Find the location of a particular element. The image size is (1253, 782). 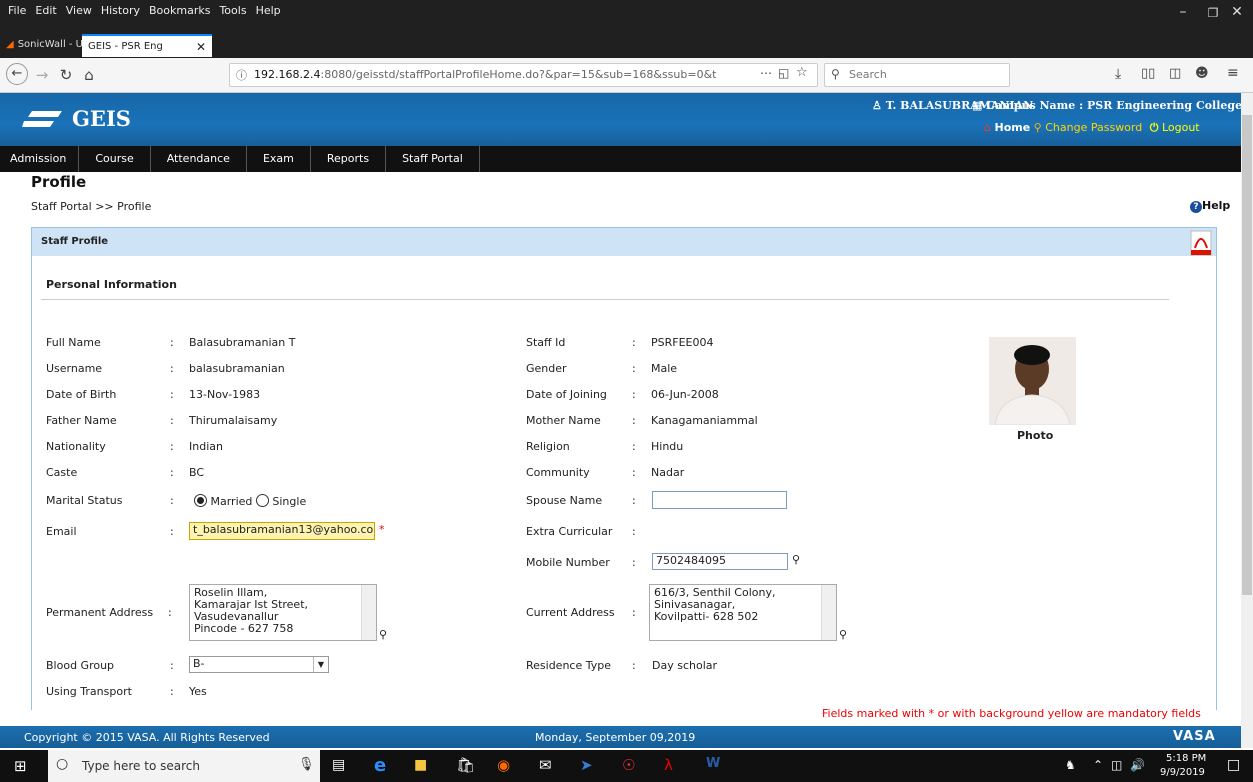

menu-course: Course is located at coordinates (115, 159).